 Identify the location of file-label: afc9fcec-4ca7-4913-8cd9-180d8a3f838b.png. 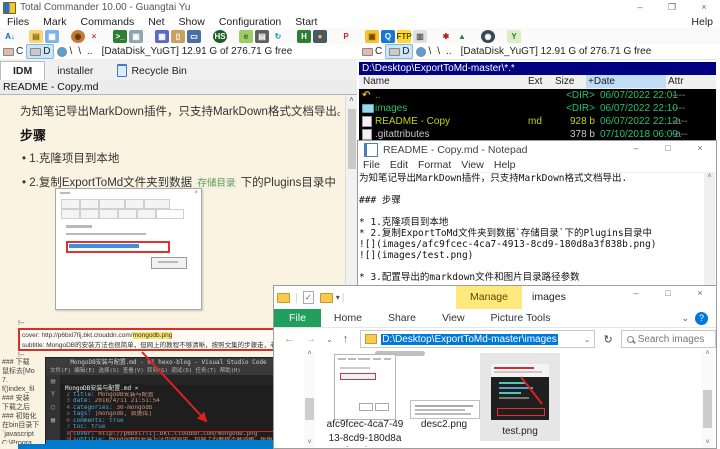
(365, 432).